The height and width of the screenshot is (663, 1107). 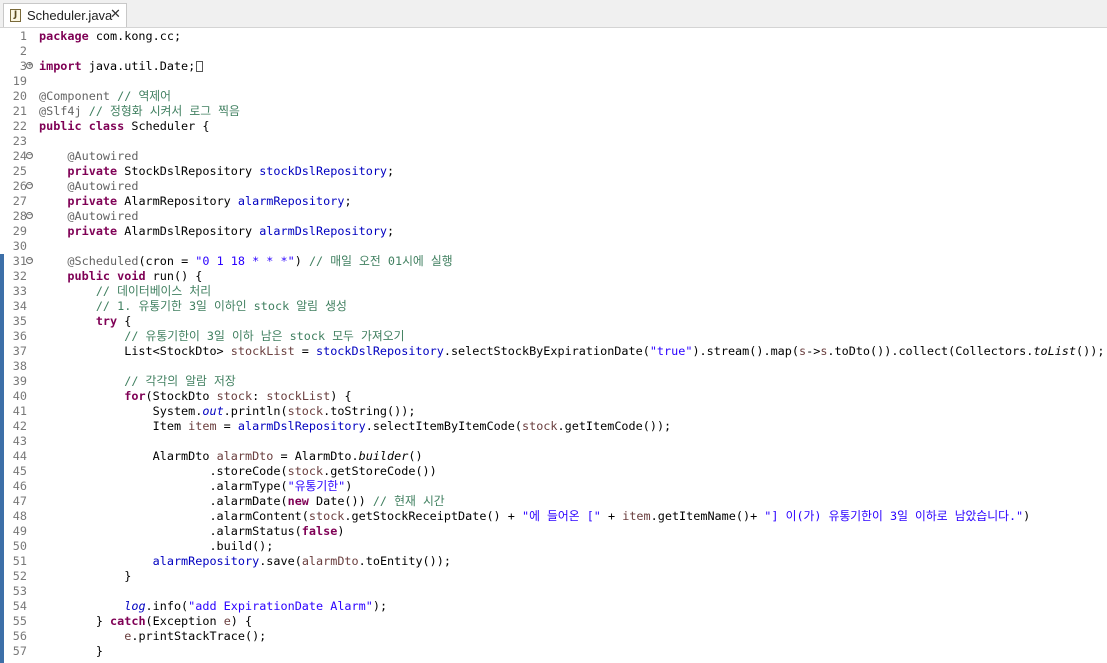 I want to click on code-text: .alarmType("유통기한"), so click(x=196, y=486).